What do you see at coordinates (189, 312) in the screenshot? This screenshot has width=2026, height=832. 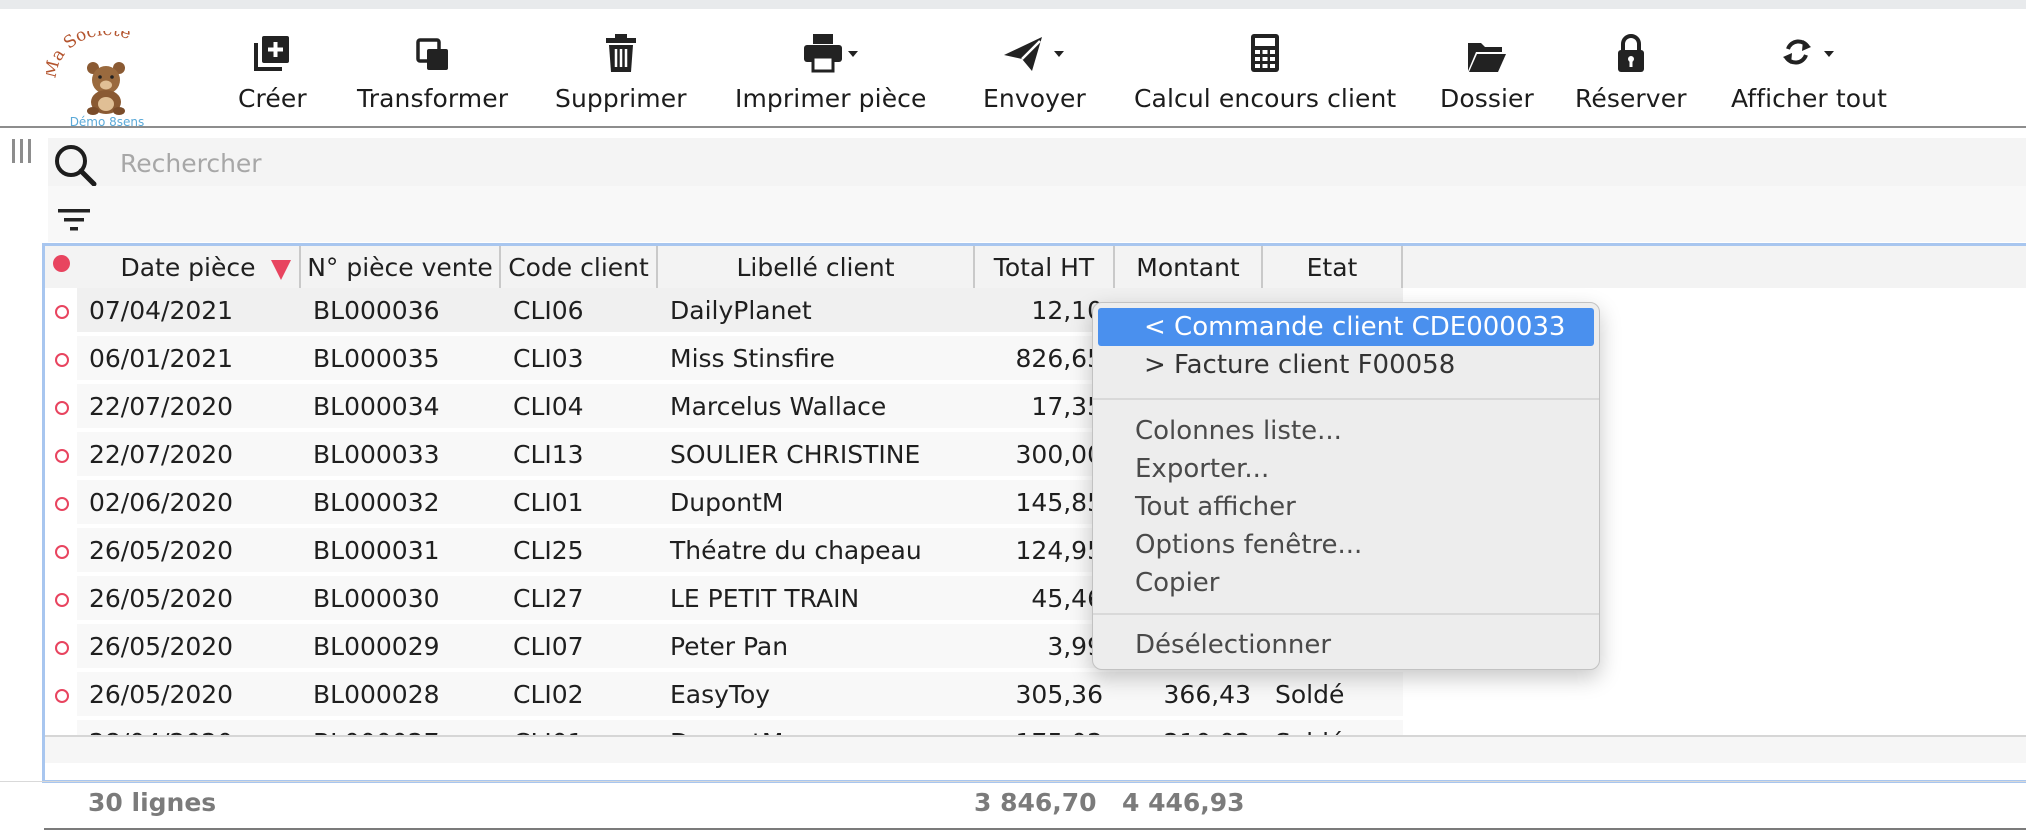 I see `cell-date: 07/04/2021` at bounding box center [189, 312].